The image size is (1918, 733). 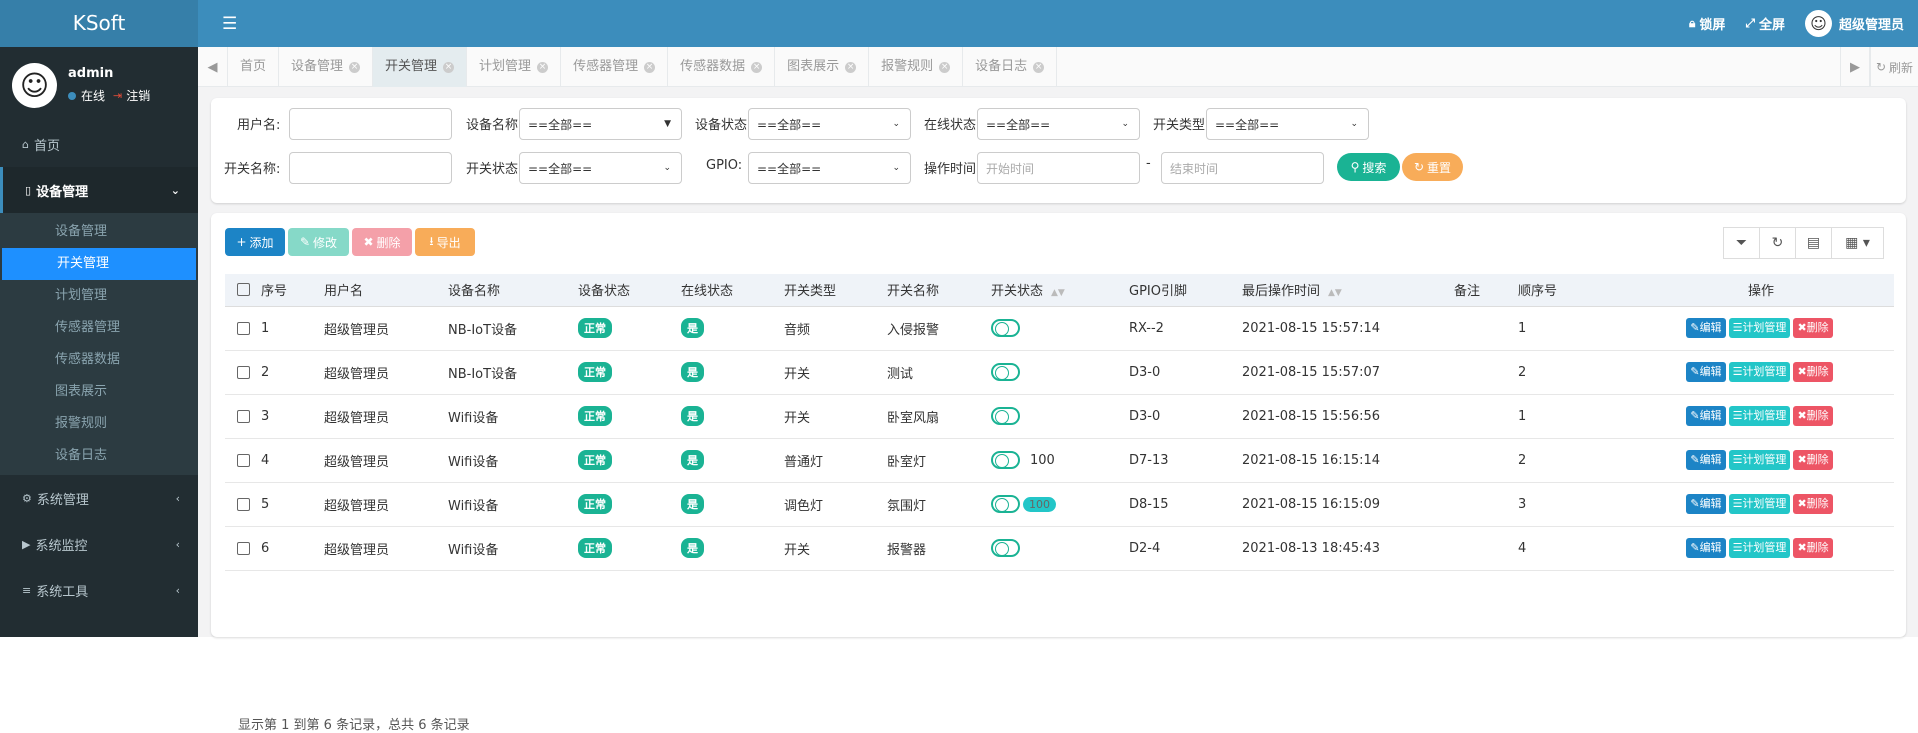 I want to click on tab-switch: 开关管理 ×, so click(x=420, y=67).